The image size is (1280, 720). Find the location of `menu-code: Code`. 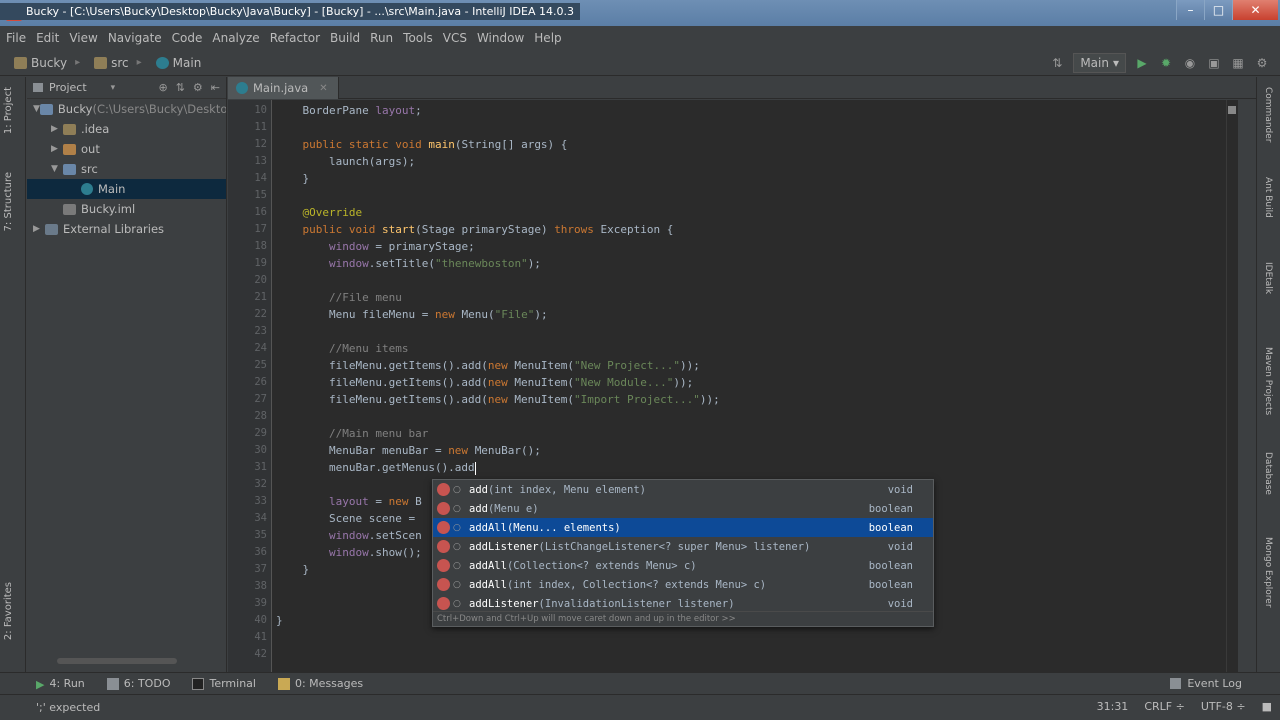

menu-code: Code is located at coordinates (187, 38).